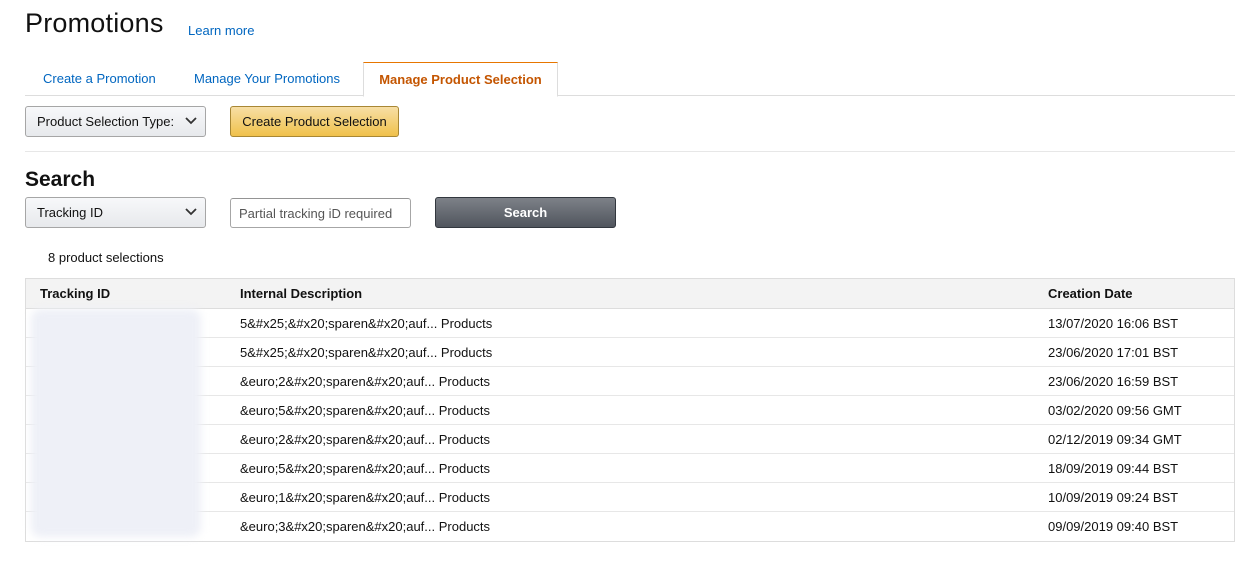 Image resolution: width=1256 pixels, height=561 pixels. Describe the element at coordinates (106, 257) in the screenshot. I see `results-count: 8 product selections` at that location.